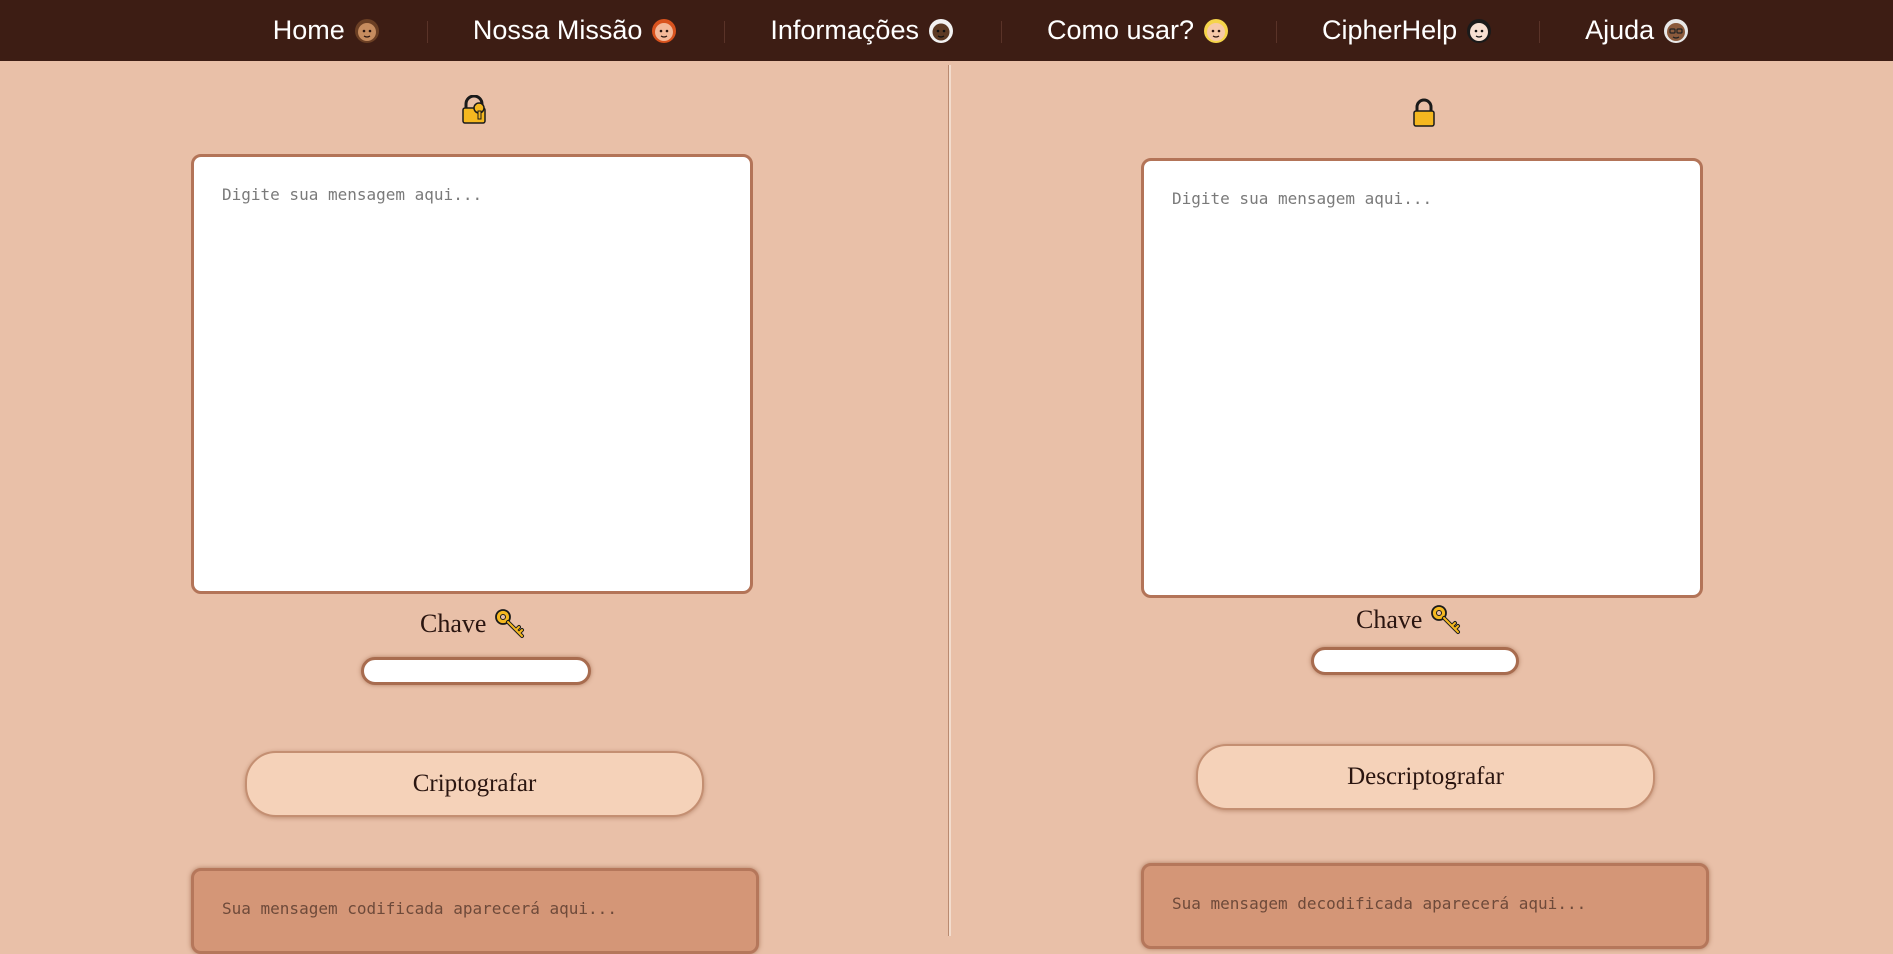 This screenshot has width=1893, height=954. Describe the element at coordinates (1425, 777) in the screenshot. I see `decrypt-button: Descriptografar` at that location.